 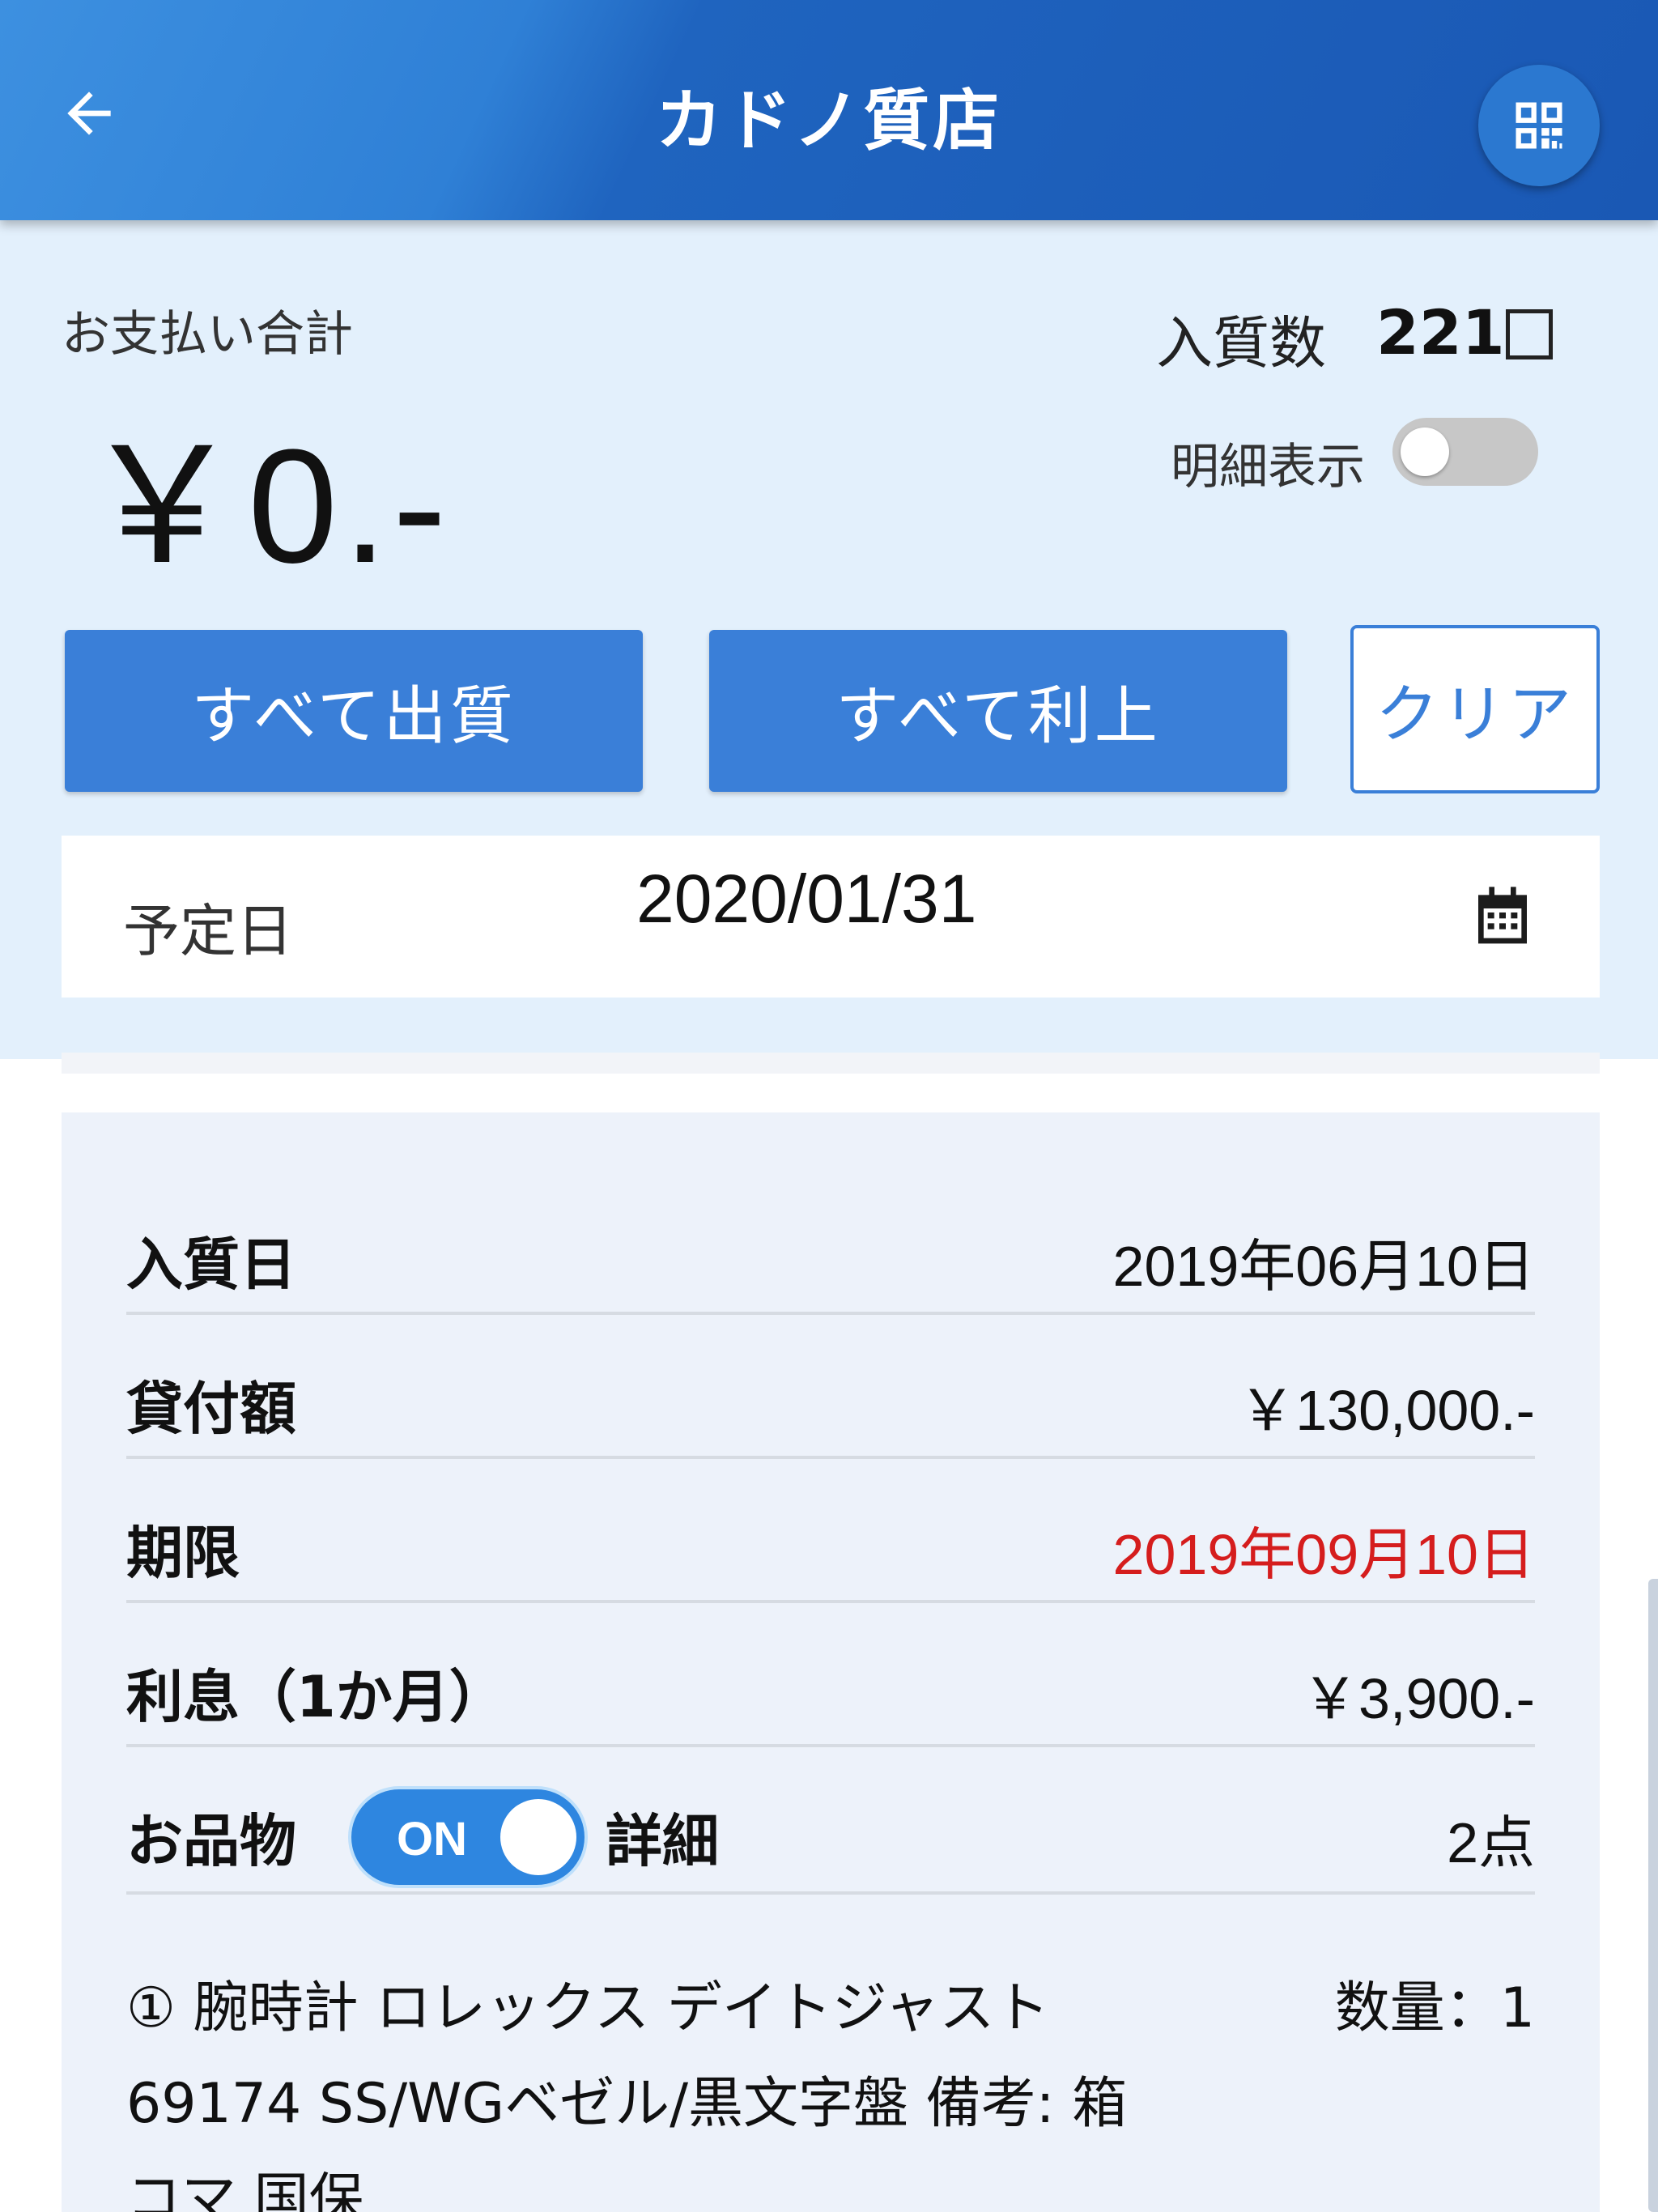 I want to click on goods-count: 2点, so click(x=1491, y=1843).